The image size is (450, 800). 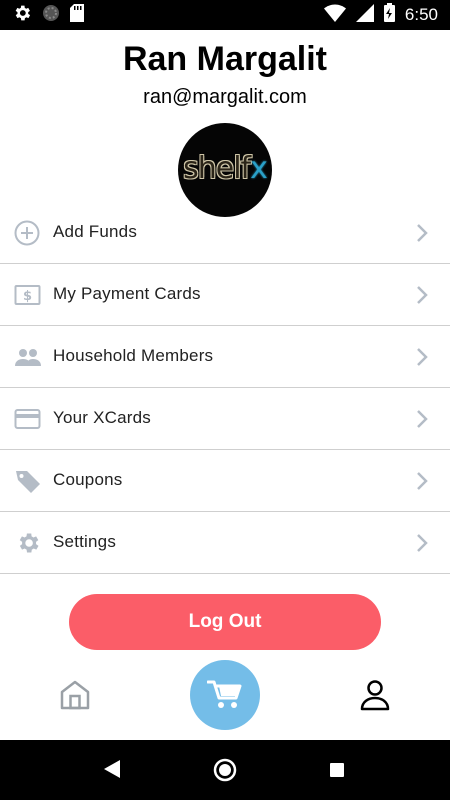 I want to click on shelfx-logo: shelfx, so click(x=225, y=168).